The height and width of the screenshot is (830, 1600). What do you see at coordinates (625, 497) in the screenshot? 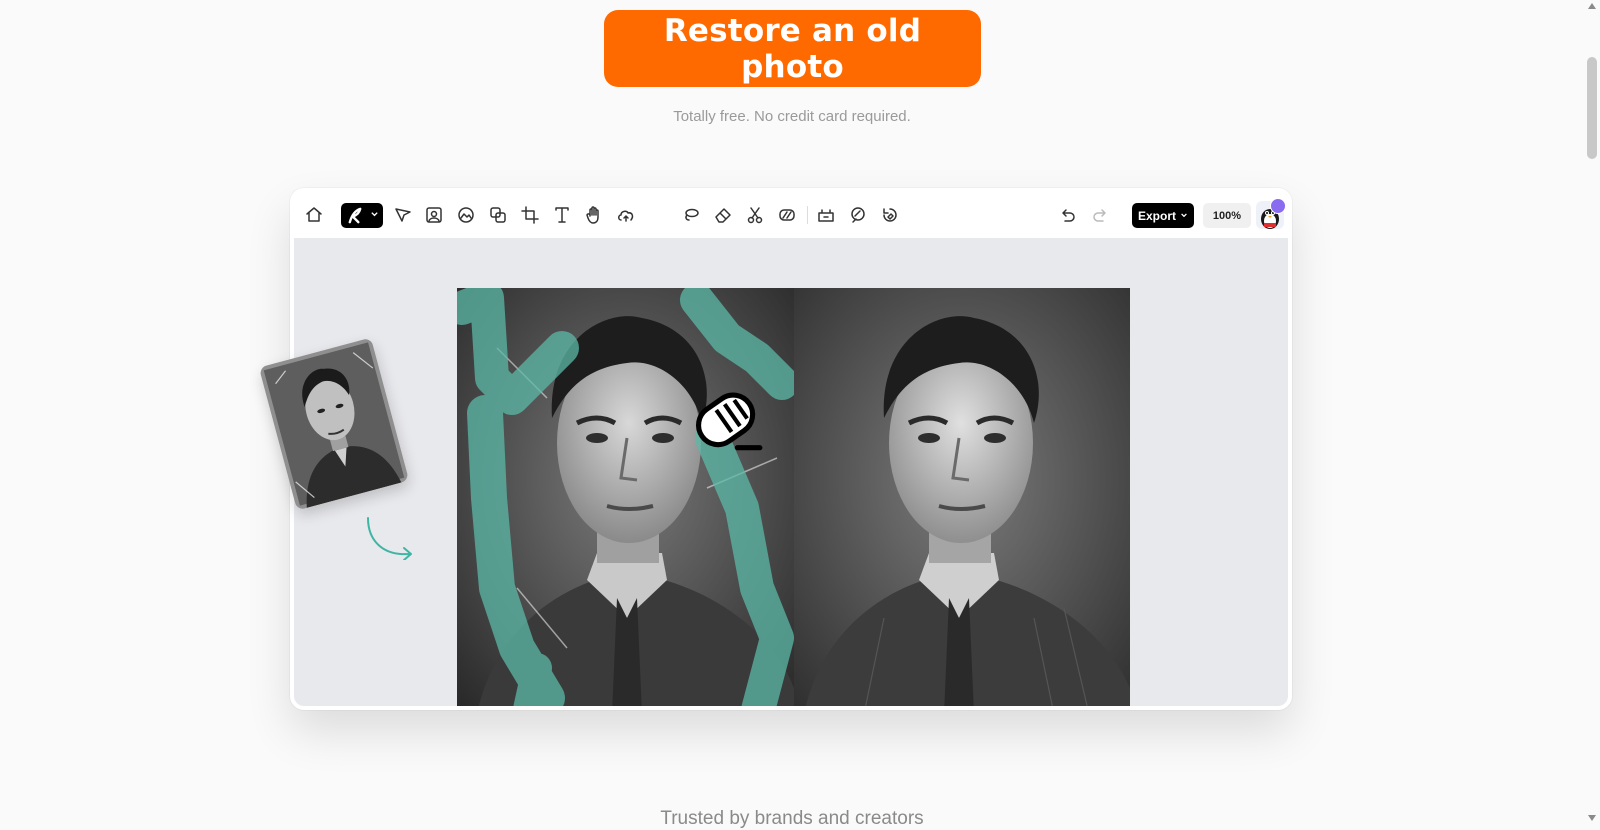
I see `photo-before` at bounding box center [625, 497].